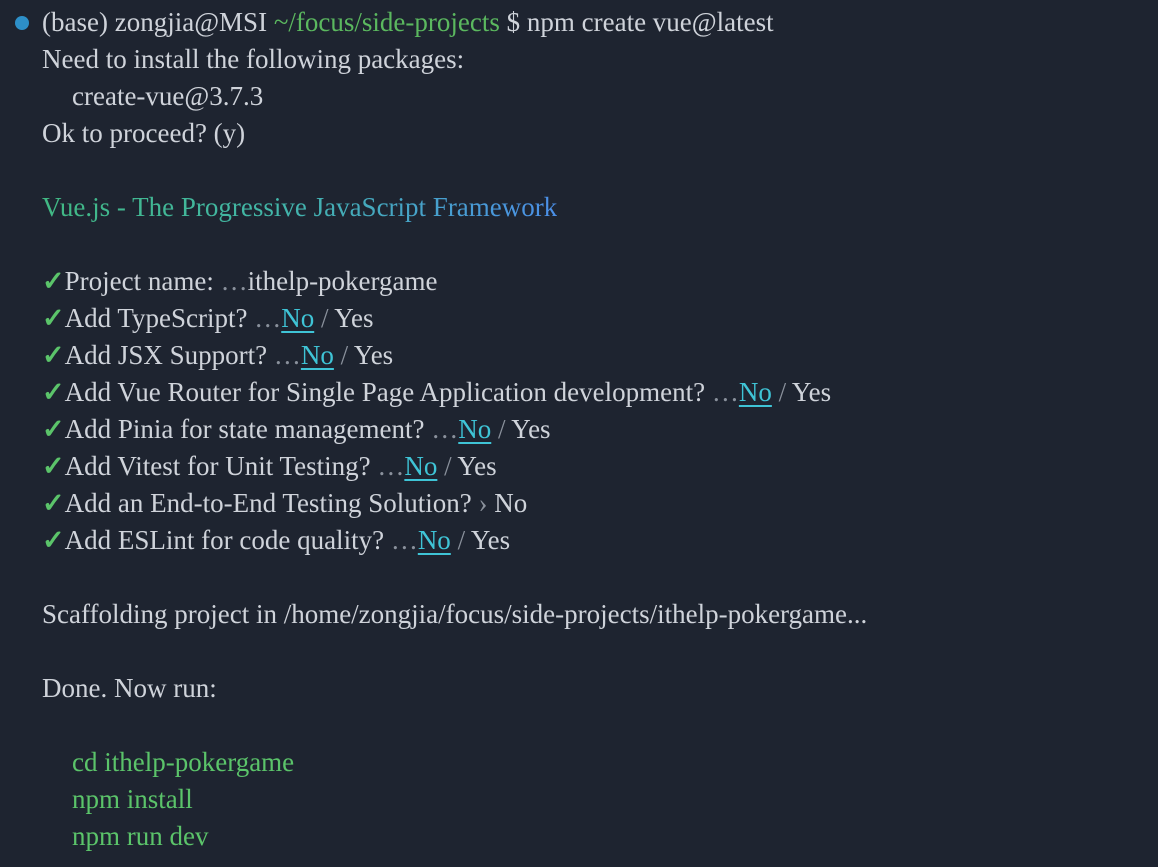 This screenshot has width=1158, height=867. I want to click on prompt-env: (base), so click(75, 22).